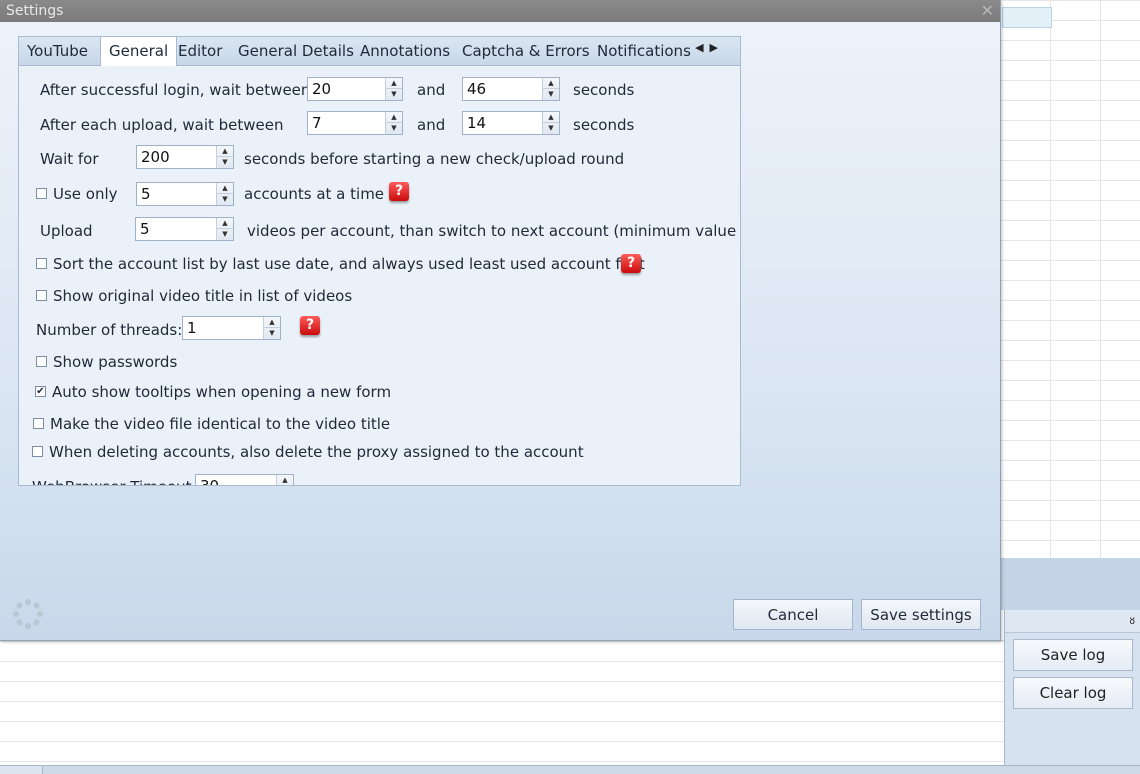 The height and width of the screenshot is (774, 1140). What do you see at coordinates (231, 328) in the screenshot?
I see `threads-stepper: 1 ▲ ▼` at bounding box center [231, 328].